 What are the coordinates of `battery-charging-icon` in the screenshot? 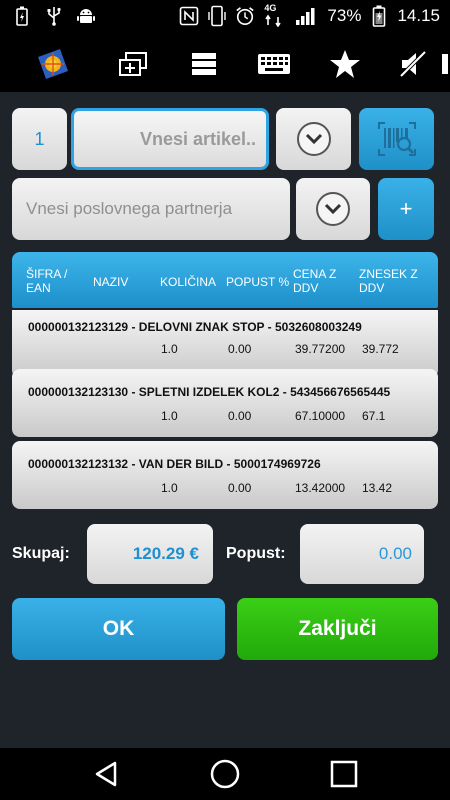 It's located at (22, 16).